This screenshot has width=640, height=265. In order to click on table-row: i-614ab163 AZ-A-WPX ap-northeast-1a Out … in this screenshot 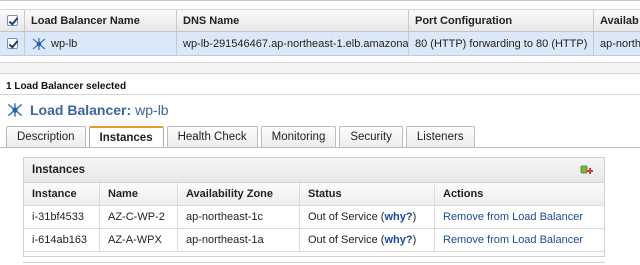, I will do `click(314, 240)`.